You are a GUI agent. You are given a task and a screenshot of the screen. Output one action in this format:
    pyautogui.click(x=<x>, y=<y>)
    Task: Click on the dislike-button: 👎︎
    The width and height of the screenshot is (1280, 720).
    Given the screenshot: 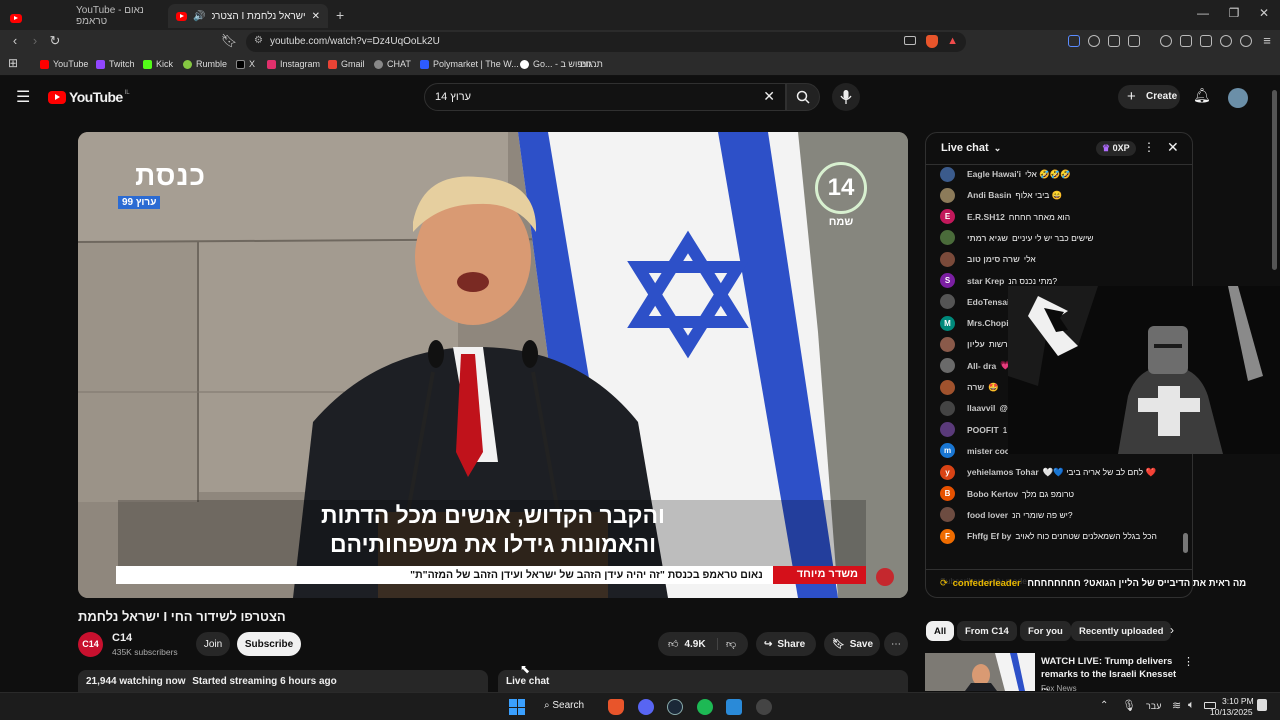 What is the action you would take?
    pyautogui.click(x=727, y=644)
    